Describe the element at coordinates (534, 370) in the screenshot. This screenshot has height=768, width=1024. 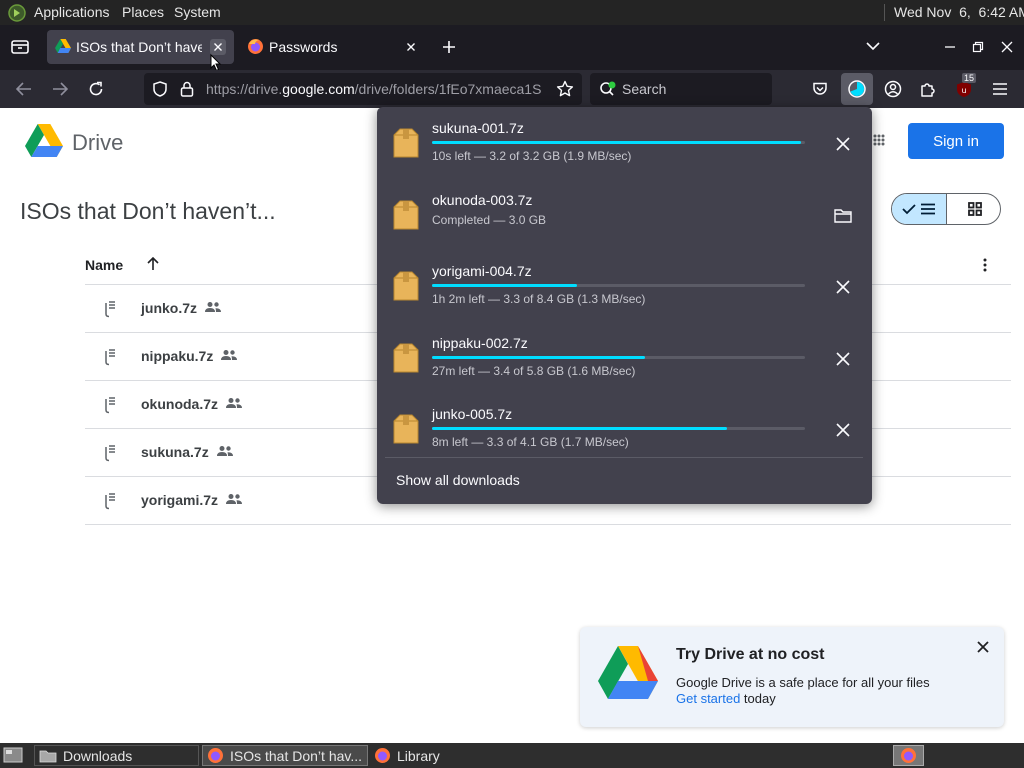
I see `download-status: 27m left — 3.4 of 5.8 GB (1.6 MB/sec)` at that location.